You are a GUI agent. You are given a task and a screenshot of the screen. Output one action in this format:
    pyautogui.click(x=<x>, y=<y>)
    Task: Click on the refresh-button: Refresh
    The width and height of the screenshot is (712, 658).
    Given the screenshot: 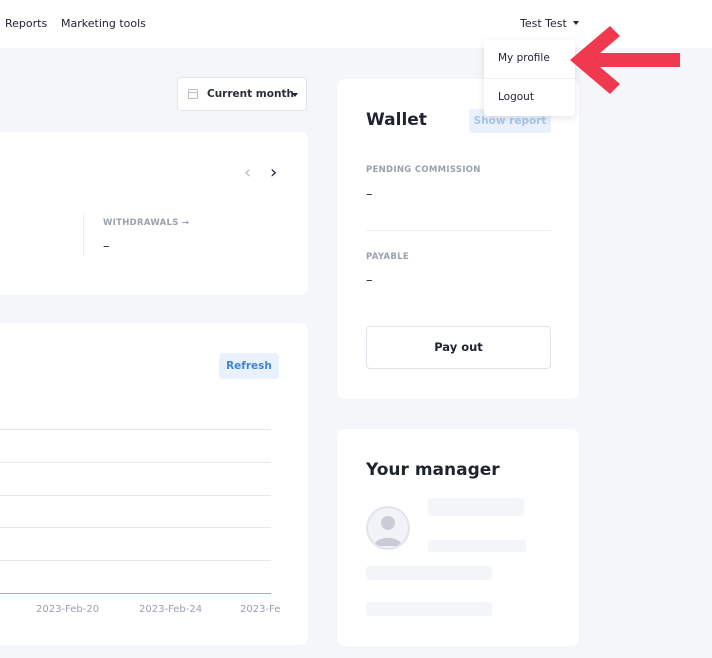 What is the action you would take?
    pyautogui.click(x=249, y=366)
    